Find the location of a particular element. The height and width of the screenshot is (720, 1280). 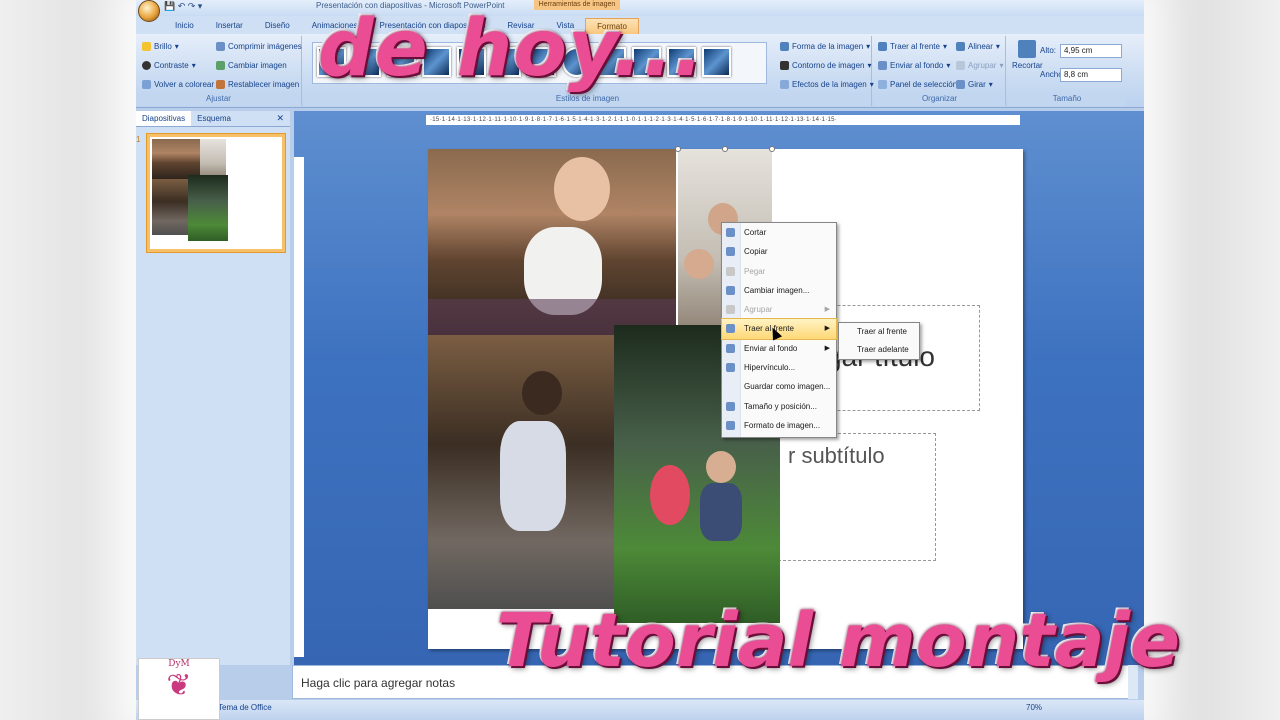

menu-item-copiar: Copiar is located at coordinates (779, 251).